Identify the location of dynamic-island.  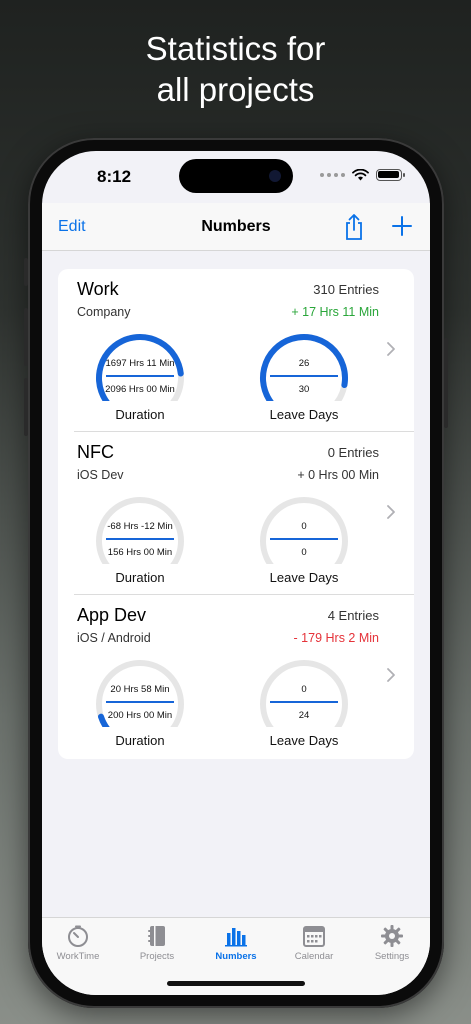
(236, 176).